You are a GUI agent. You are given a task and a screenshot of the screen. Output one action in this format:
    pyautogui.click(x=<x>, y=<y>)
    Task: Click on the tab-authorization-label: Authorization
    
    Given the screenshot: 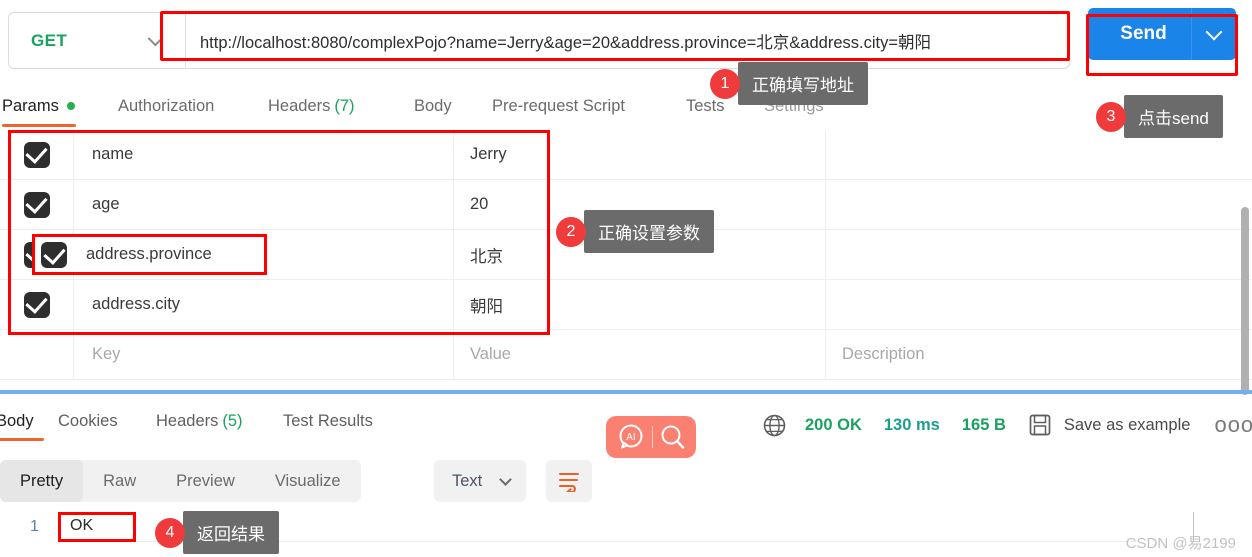 What is the action you would take?
    pyautogui.click(x=166, y=105)
    